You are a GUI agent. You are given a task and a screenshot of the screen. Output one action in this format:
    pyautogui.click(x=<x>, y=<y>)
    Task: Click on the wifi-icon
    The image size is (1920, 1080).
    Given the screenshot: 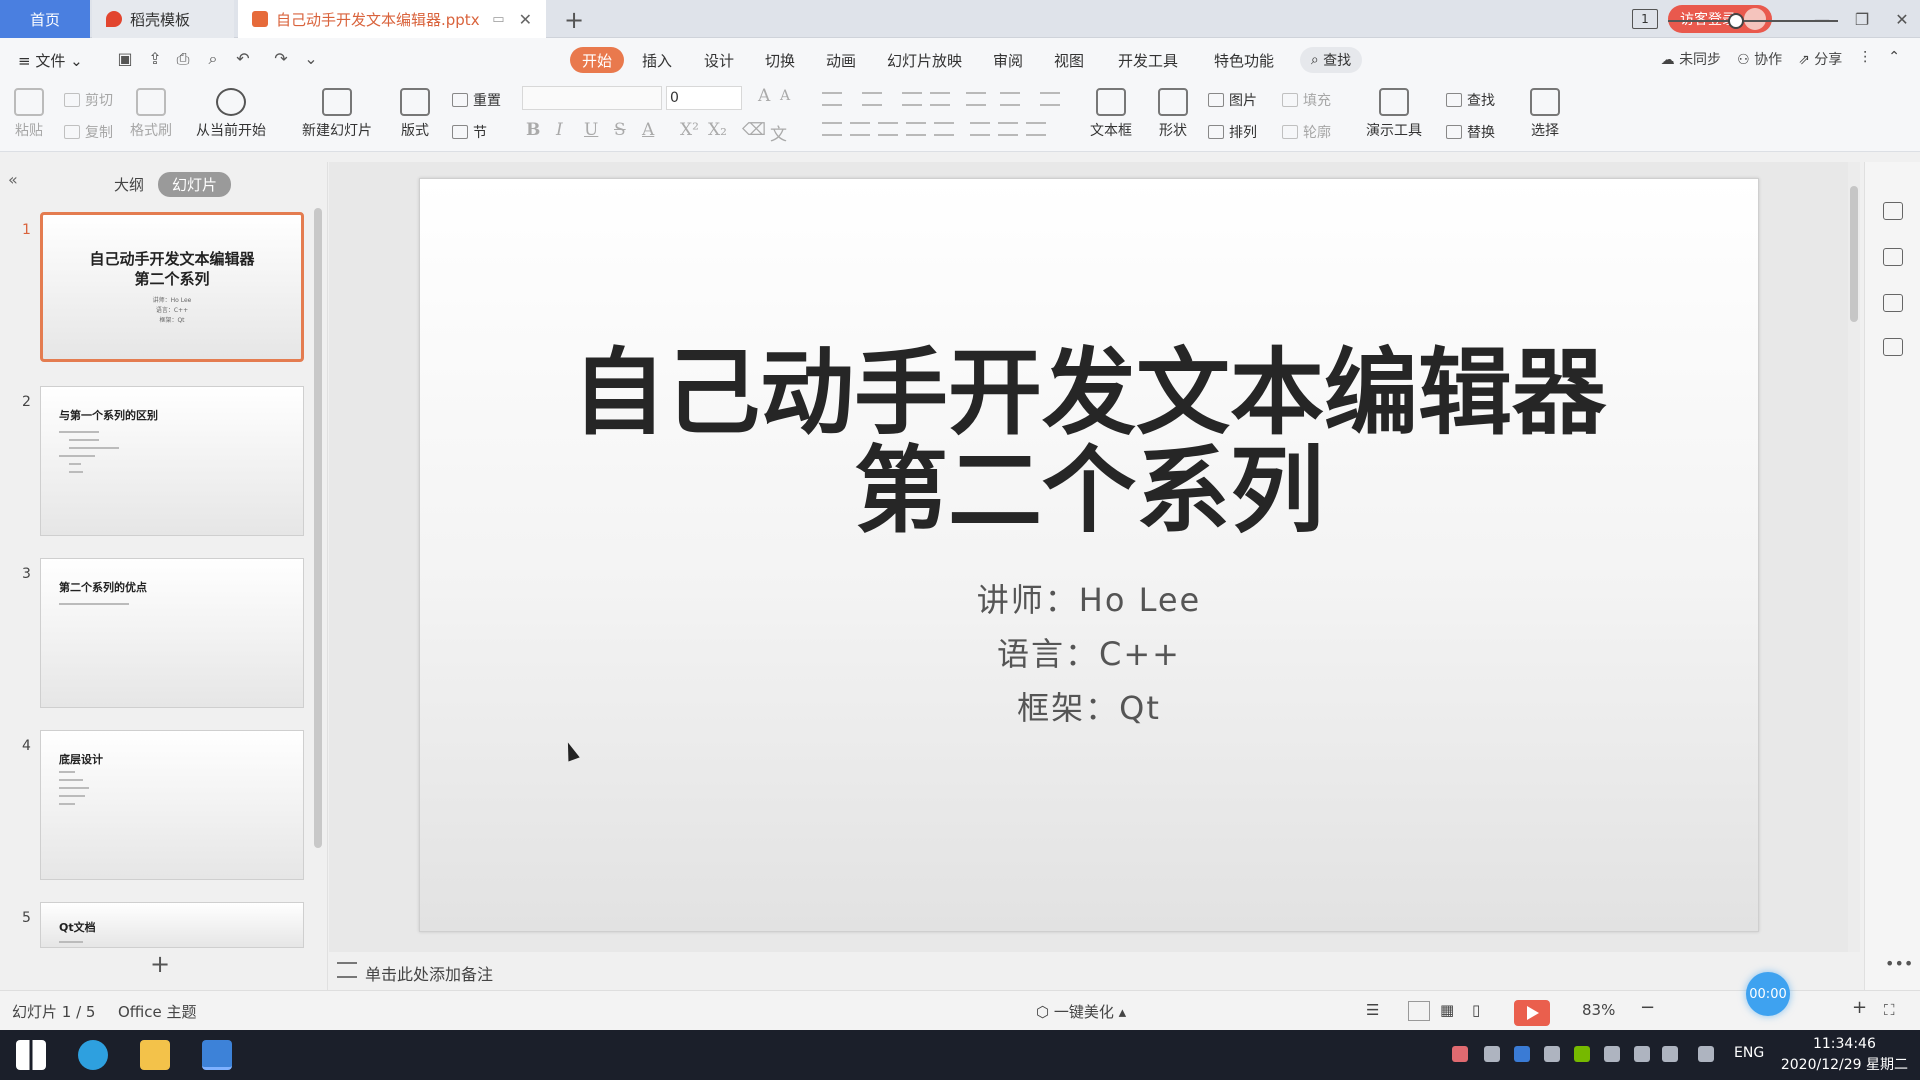 What is the action you would take?
    pyautogui.click(x=1642, y=1054)
    